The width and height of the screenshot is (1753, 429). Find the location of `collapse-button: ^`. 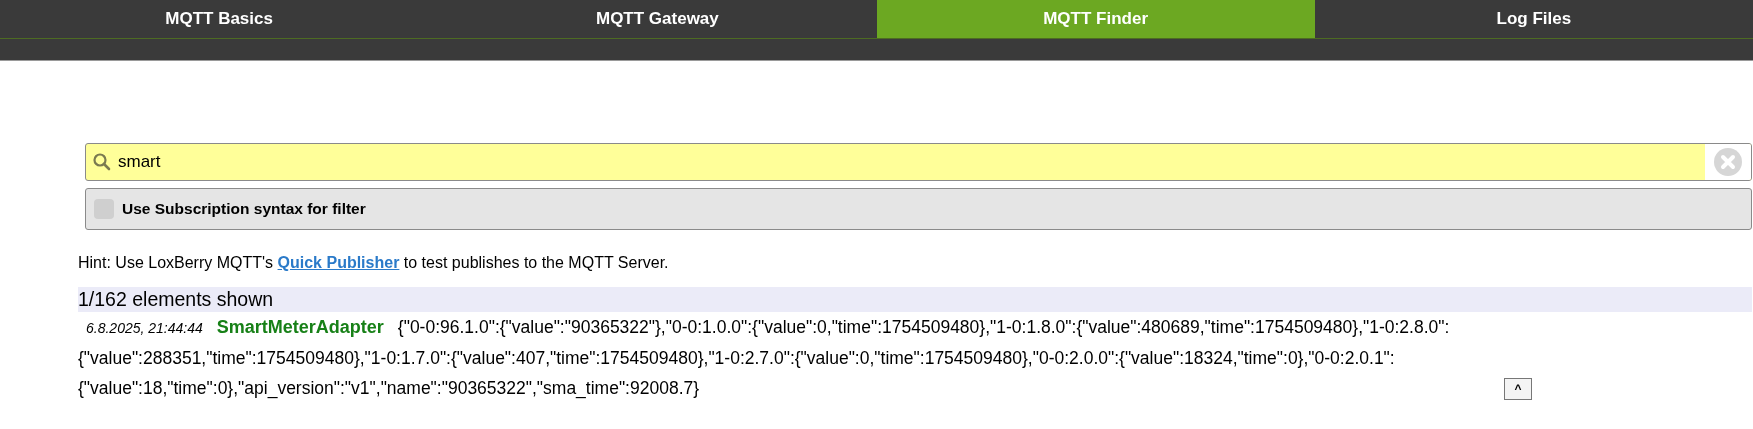

collapse-button: ^ is located at coordinates (1518, 389).